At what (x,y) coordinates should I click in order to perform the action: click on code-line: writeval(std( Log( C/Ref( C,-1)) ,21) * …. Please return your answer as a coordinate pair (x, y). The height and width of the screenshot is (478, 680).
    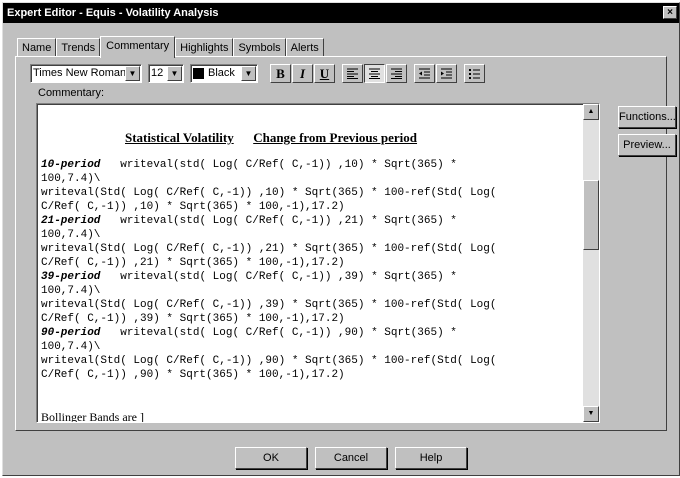
    Looking at the image, I should click on (278, 221).